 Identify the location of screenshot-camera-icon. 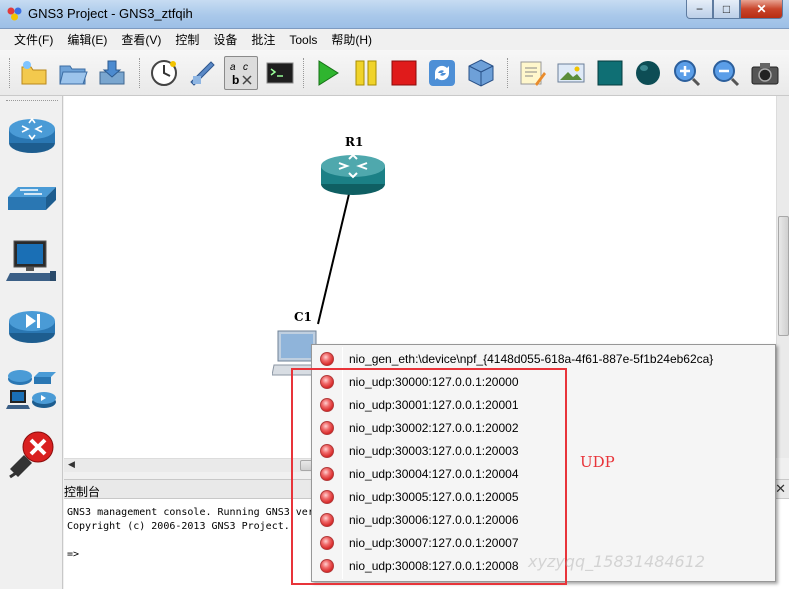
(765, 74).